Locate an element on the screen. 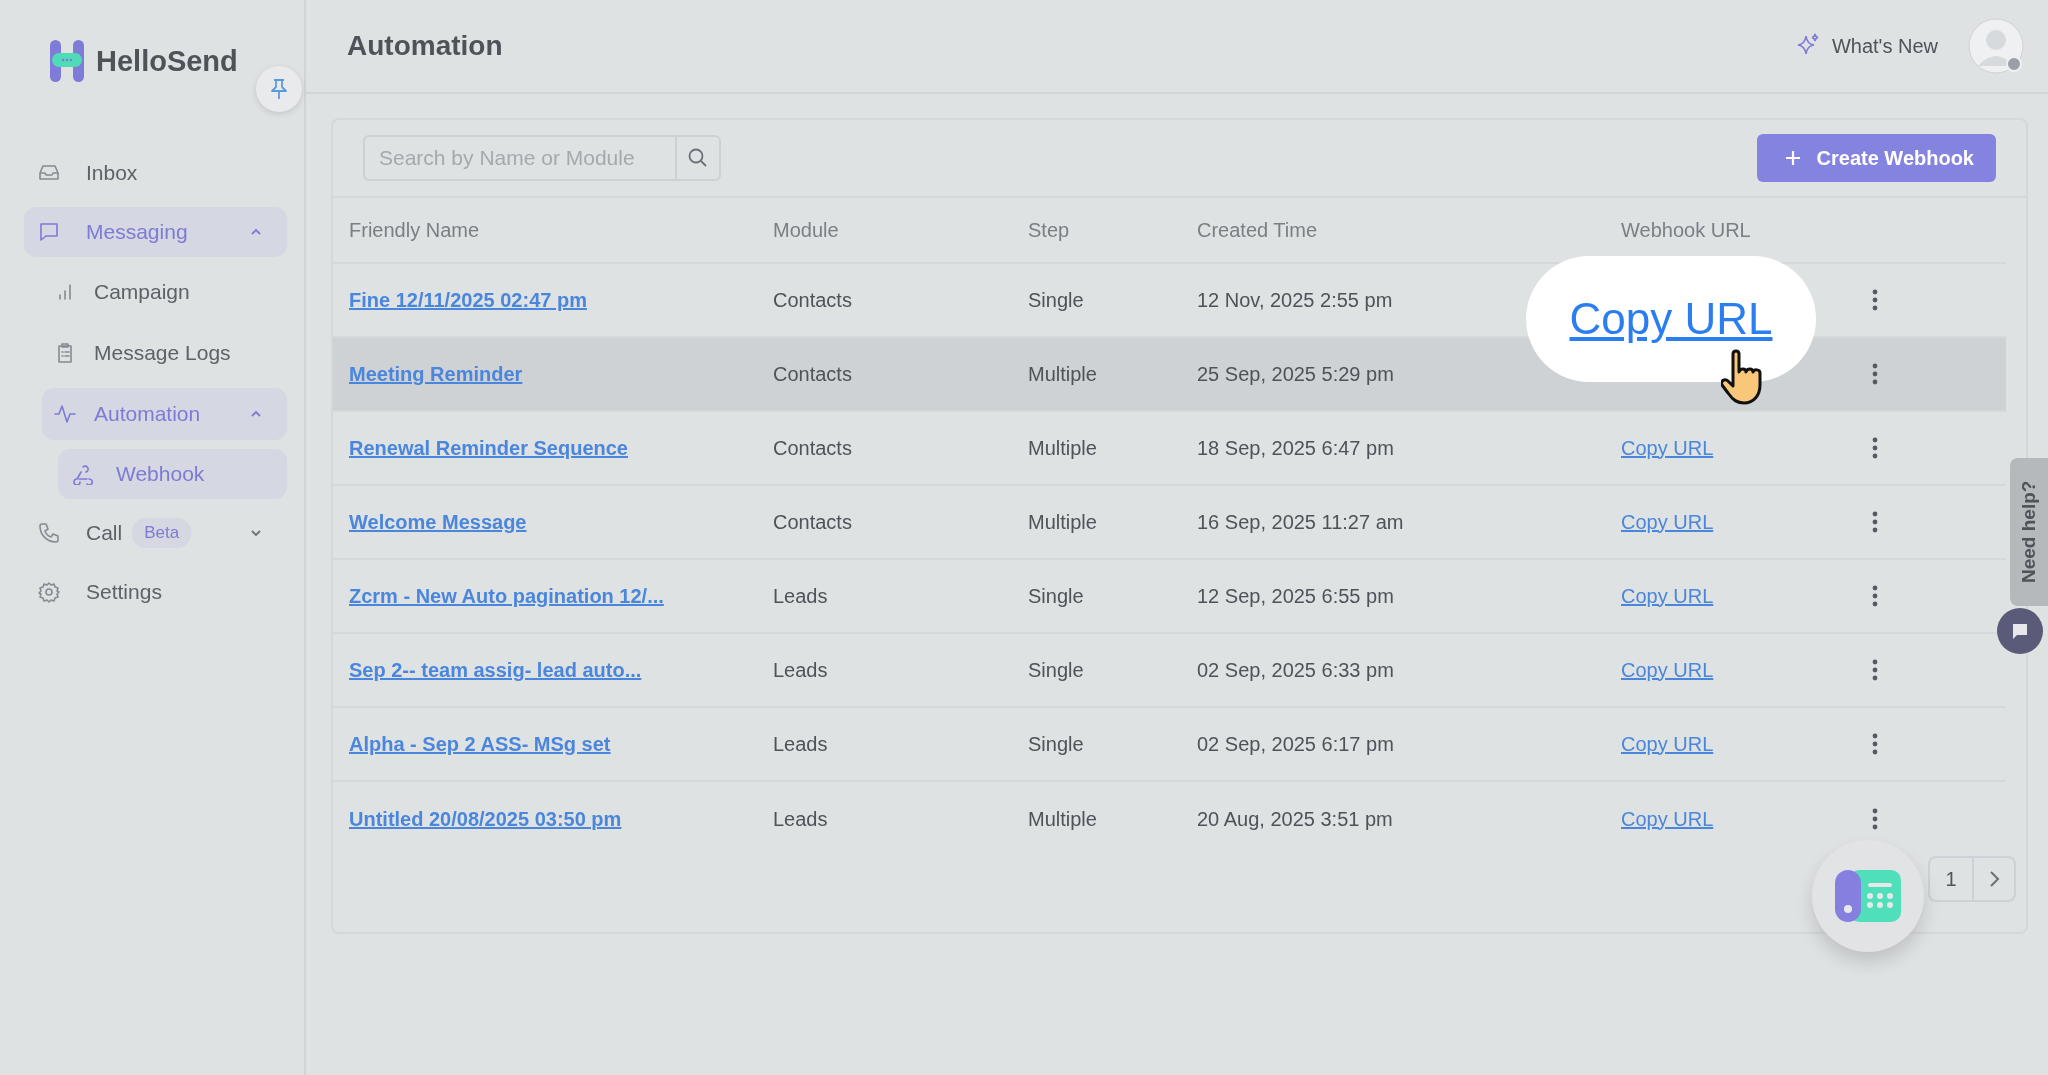 The image size is (2048, 1075). table-cell-text: 12 Nov, 2025 2:55 pm is located at coordinates (1295, 300).